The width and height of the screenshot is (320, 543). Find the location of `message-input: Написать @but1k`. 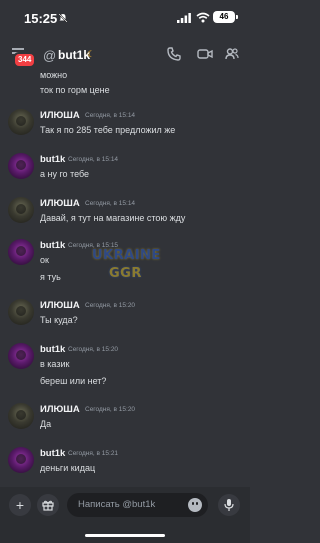

message-input: Написать @but1k is located at coordinates (137, 505).